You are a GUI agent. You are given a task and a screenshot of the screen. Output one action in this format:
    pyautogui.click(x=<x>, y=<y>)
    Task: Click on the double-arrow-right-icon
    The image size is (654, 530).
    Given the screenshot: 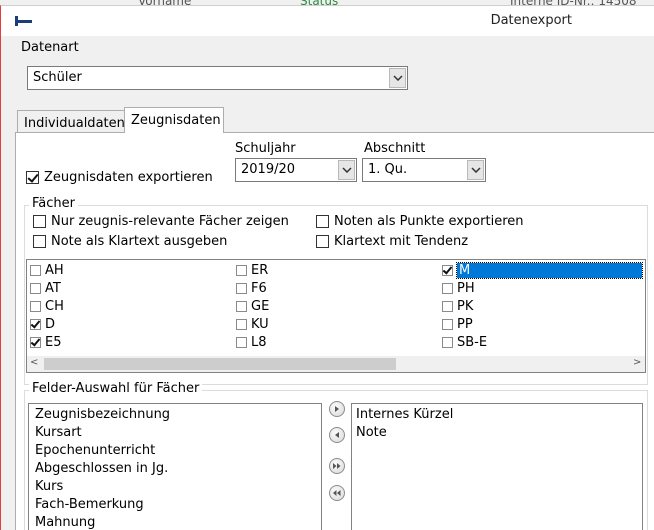 What is the action you would take?
    pyautogui.click(x=337, y=466)
    